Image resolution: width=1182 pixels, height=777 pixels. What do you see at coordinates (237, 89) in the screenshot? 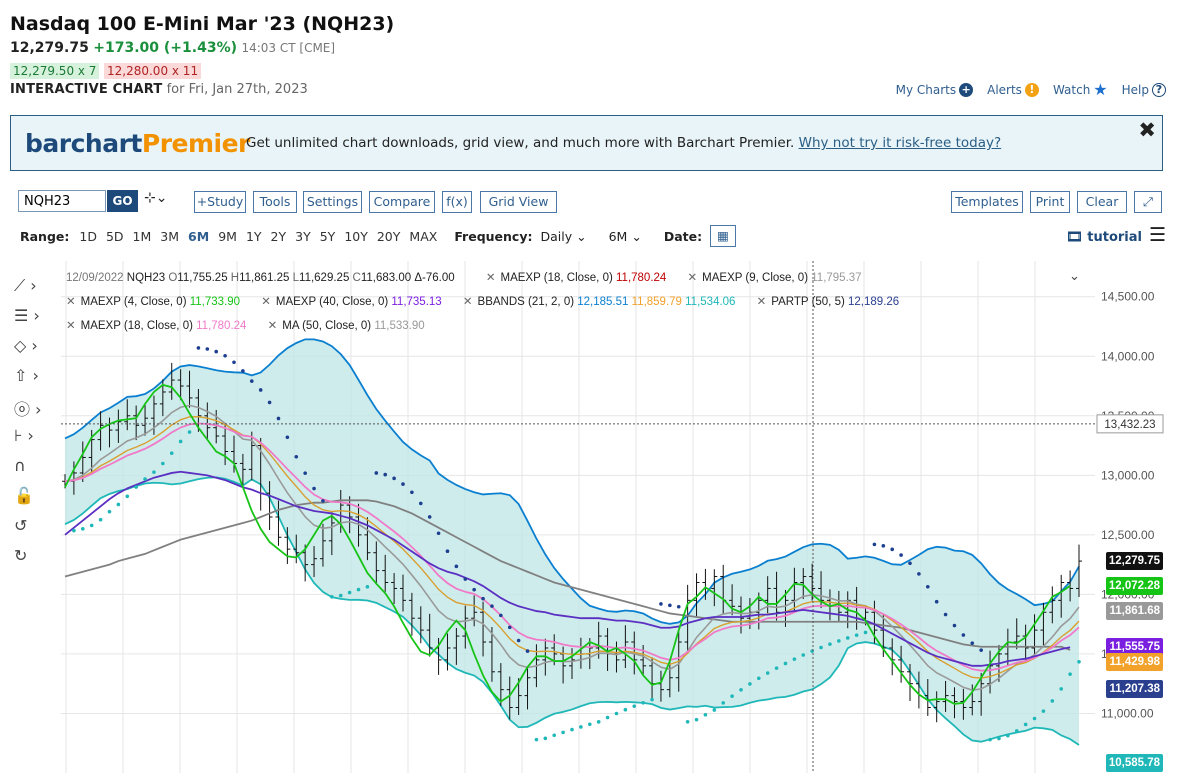
I see `interactive-chart-date: for Fri, Jan 27th, 2023` at bounding box center [237, 89].